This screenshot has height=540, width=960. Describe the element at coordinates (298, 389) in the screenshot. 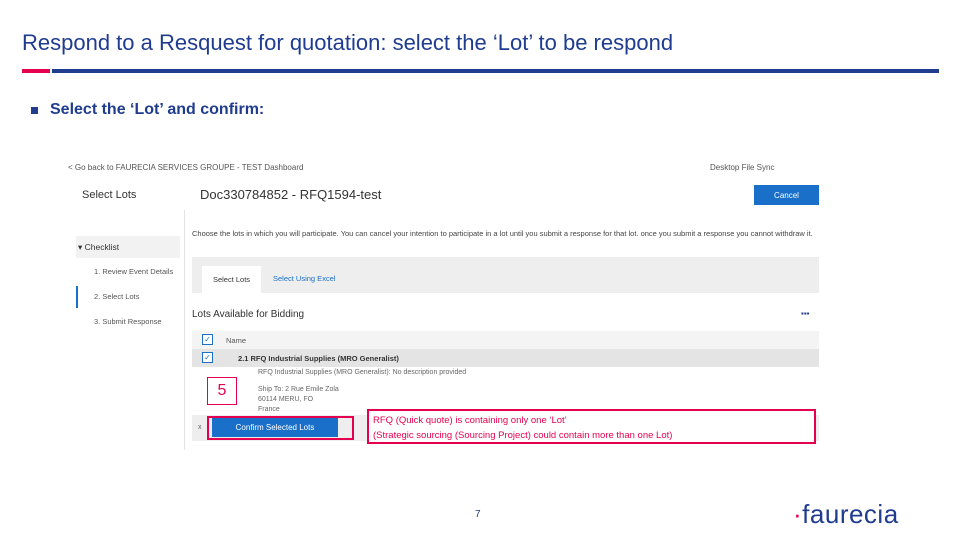

I see `ship-to-line: Ship To: 2 Rue Emile Zola` at that location.